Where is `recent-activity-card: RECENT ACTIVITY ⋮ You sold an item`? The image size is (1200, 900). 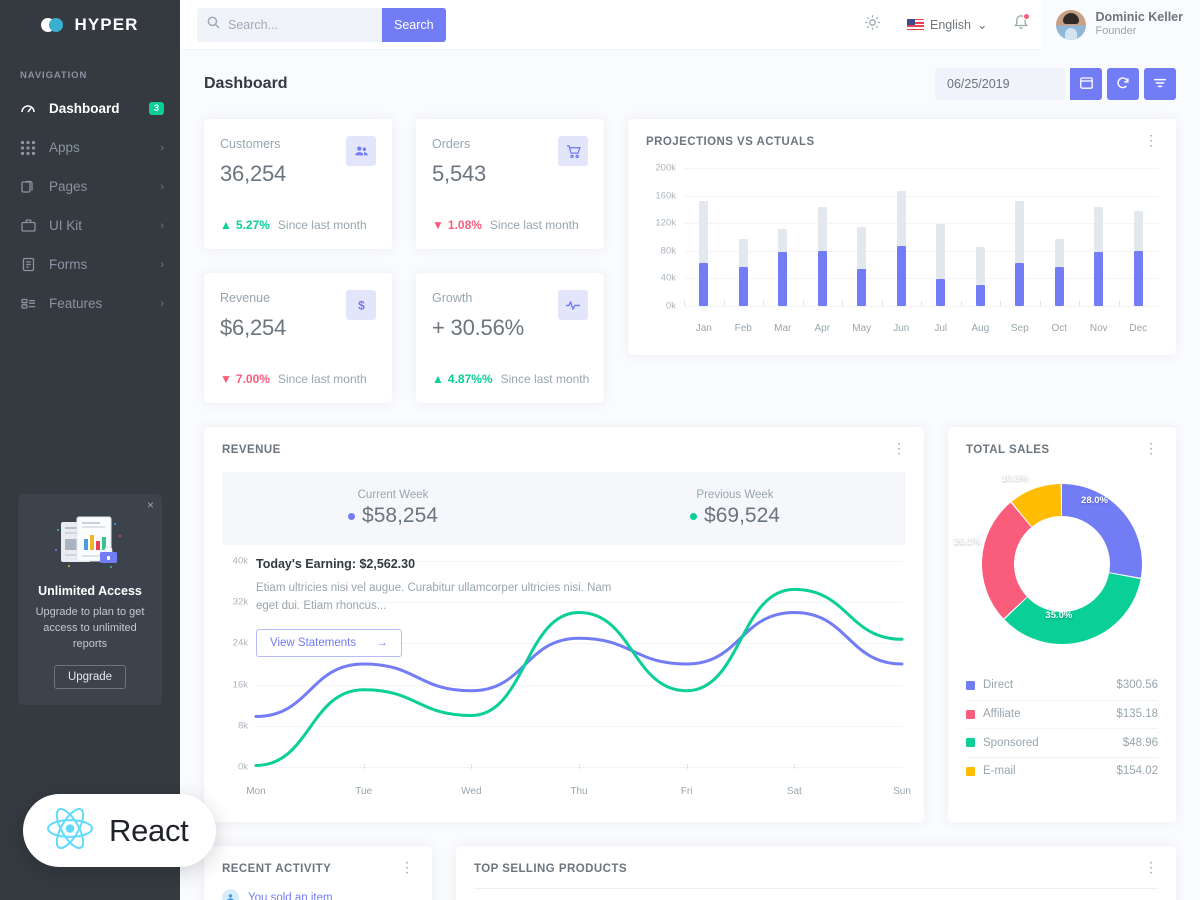
recent-activity-card: RECENT ACTIVITY ⋮ You sold an item is located at coordinates (318, 873).